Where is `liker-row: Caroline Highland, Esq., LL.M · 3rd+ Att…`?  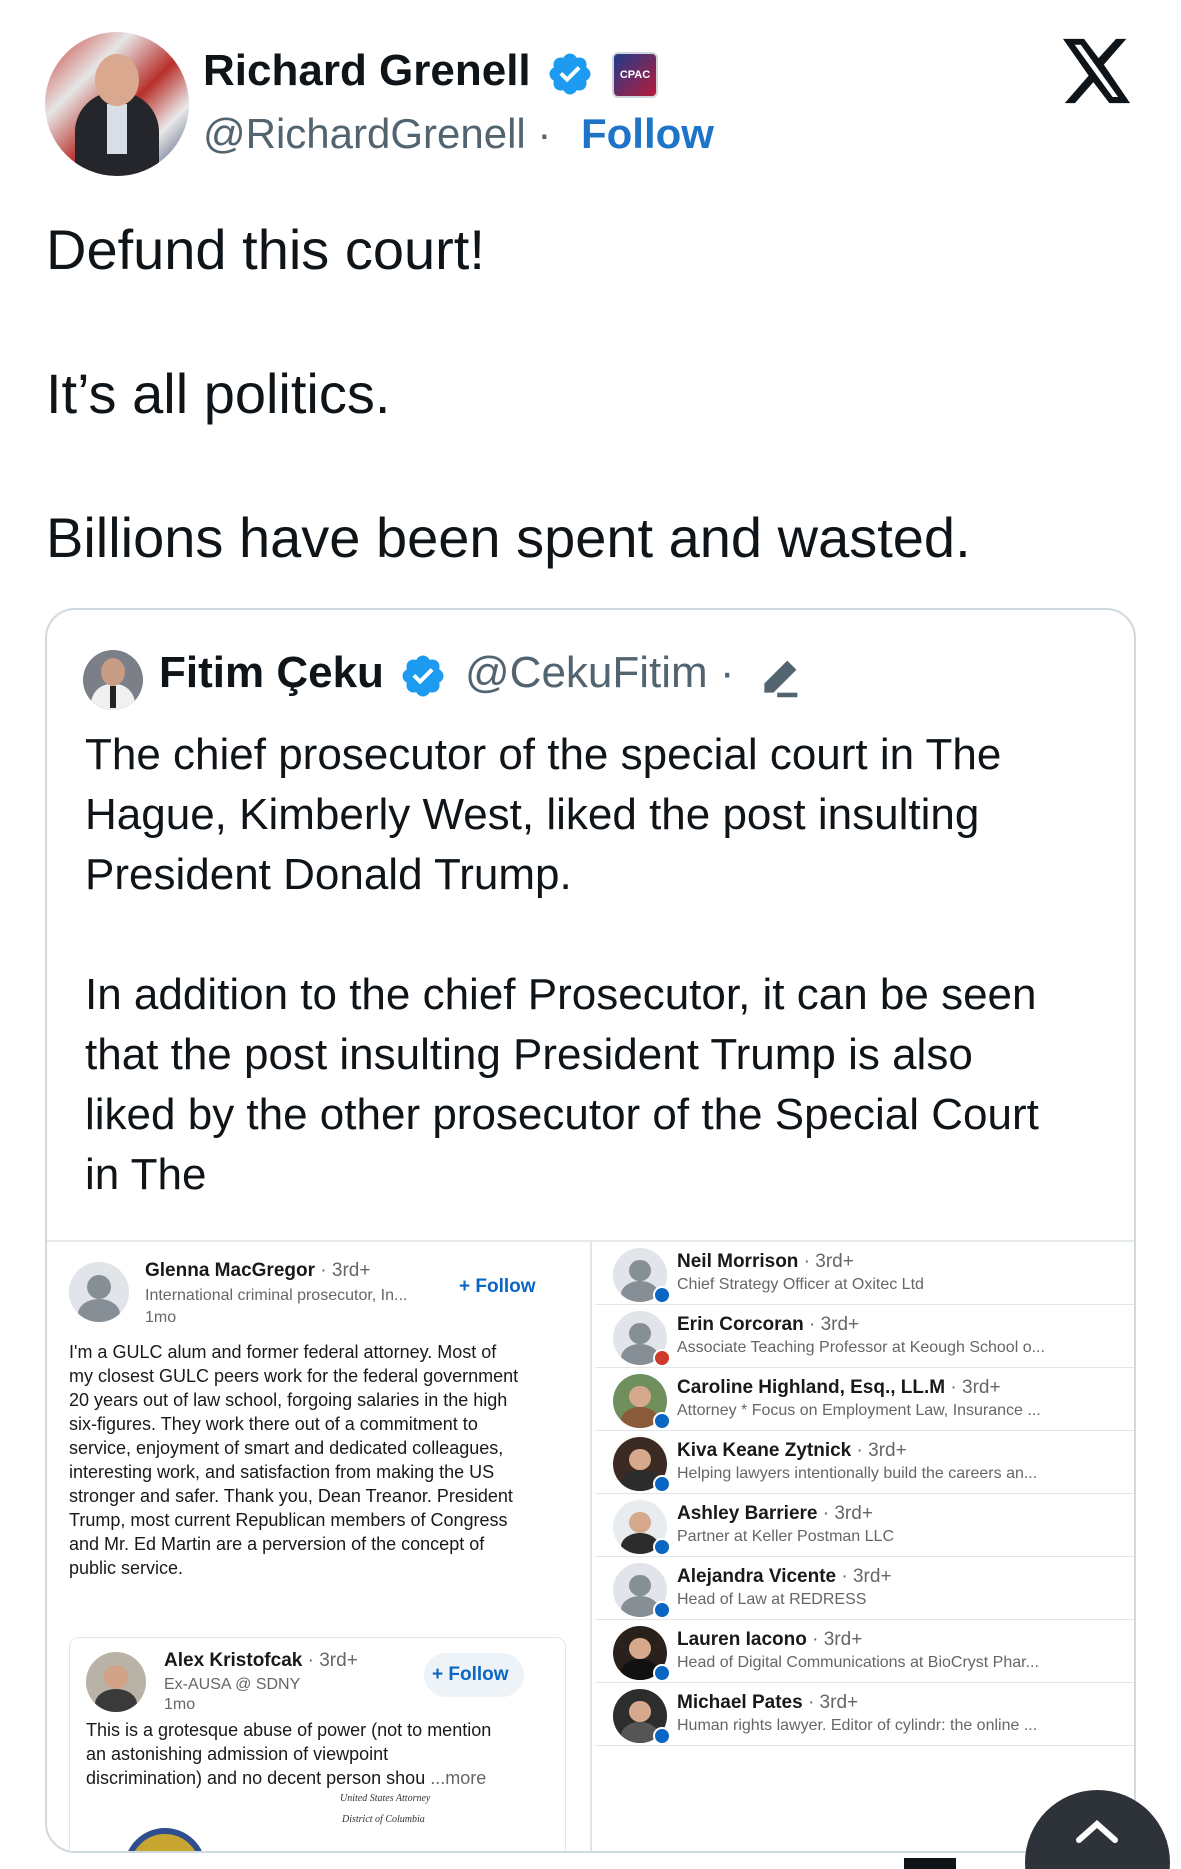 liker-row: Caroline Highland, Esq., LL.M · 3rd+ Att… is located at coordinates (864, 1399).